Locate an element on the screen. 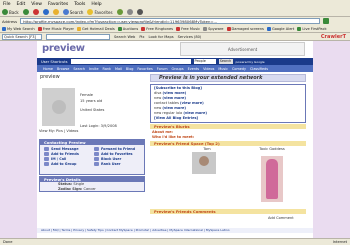  profile-age: 15 years old is located at coordinates (91, 101).